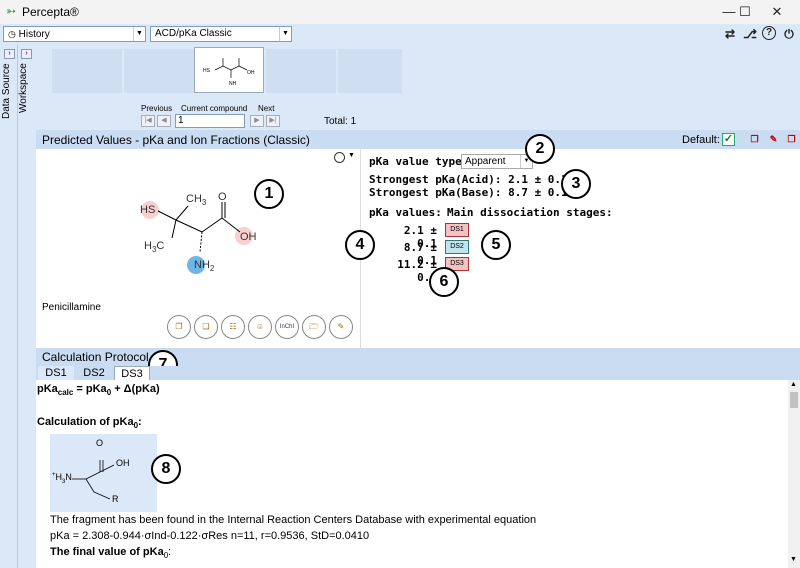  What do you see at coordinates (701, 140) in the screenshot?
I see `default-label: Default:` at bounding box center [701, 140].